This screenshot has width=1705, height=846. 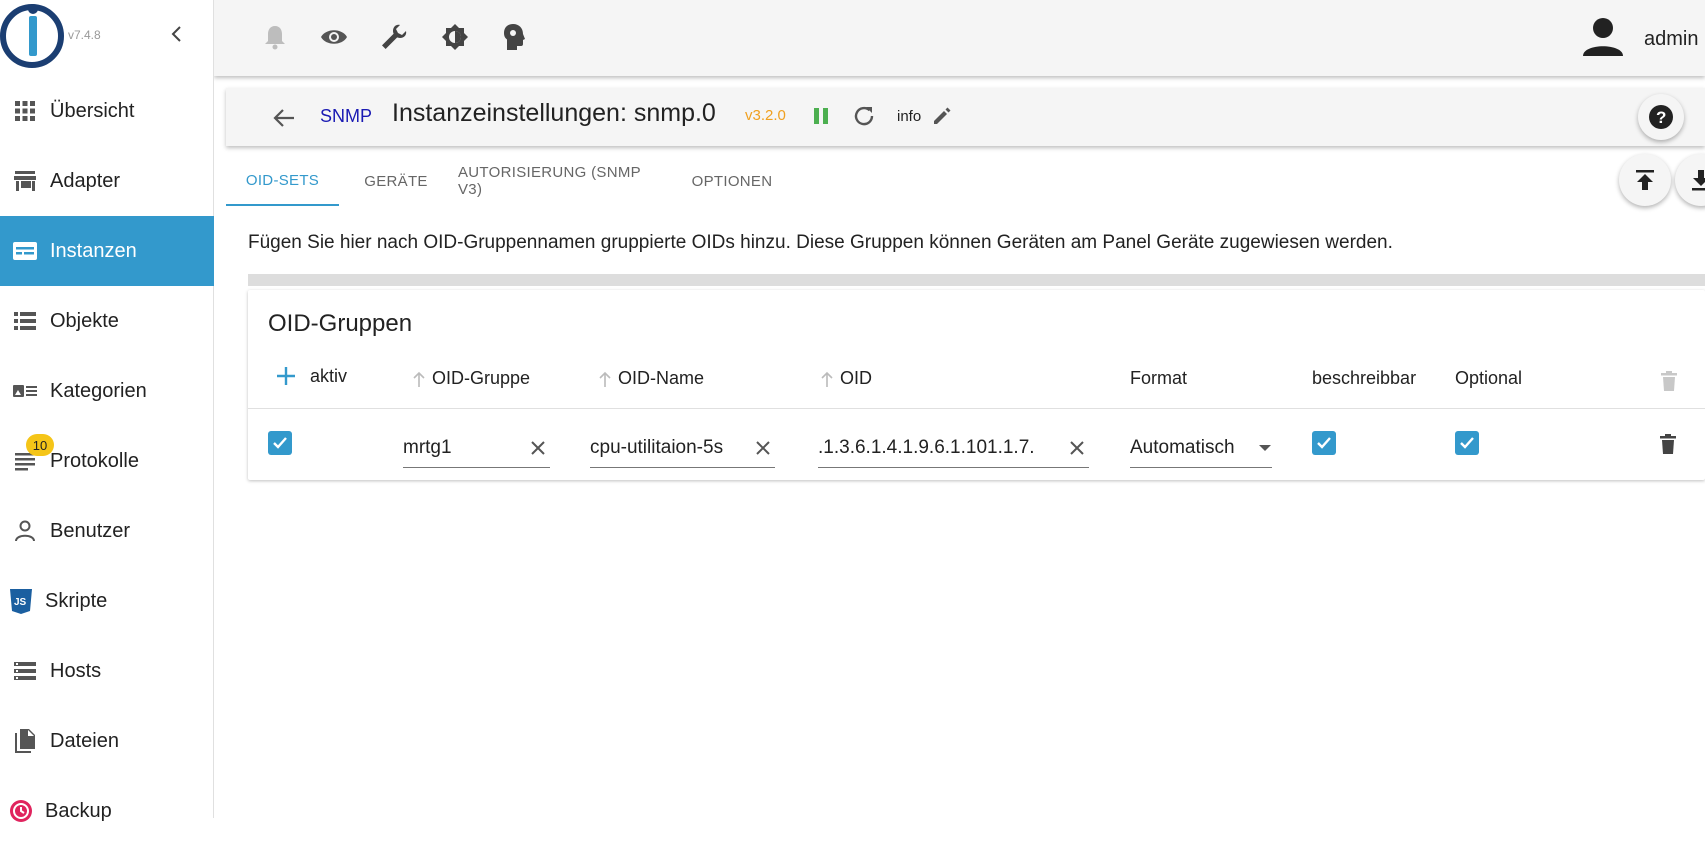 I want to click on sidebar-item-benutzer: Benutzer, so click(x=107, y=531).